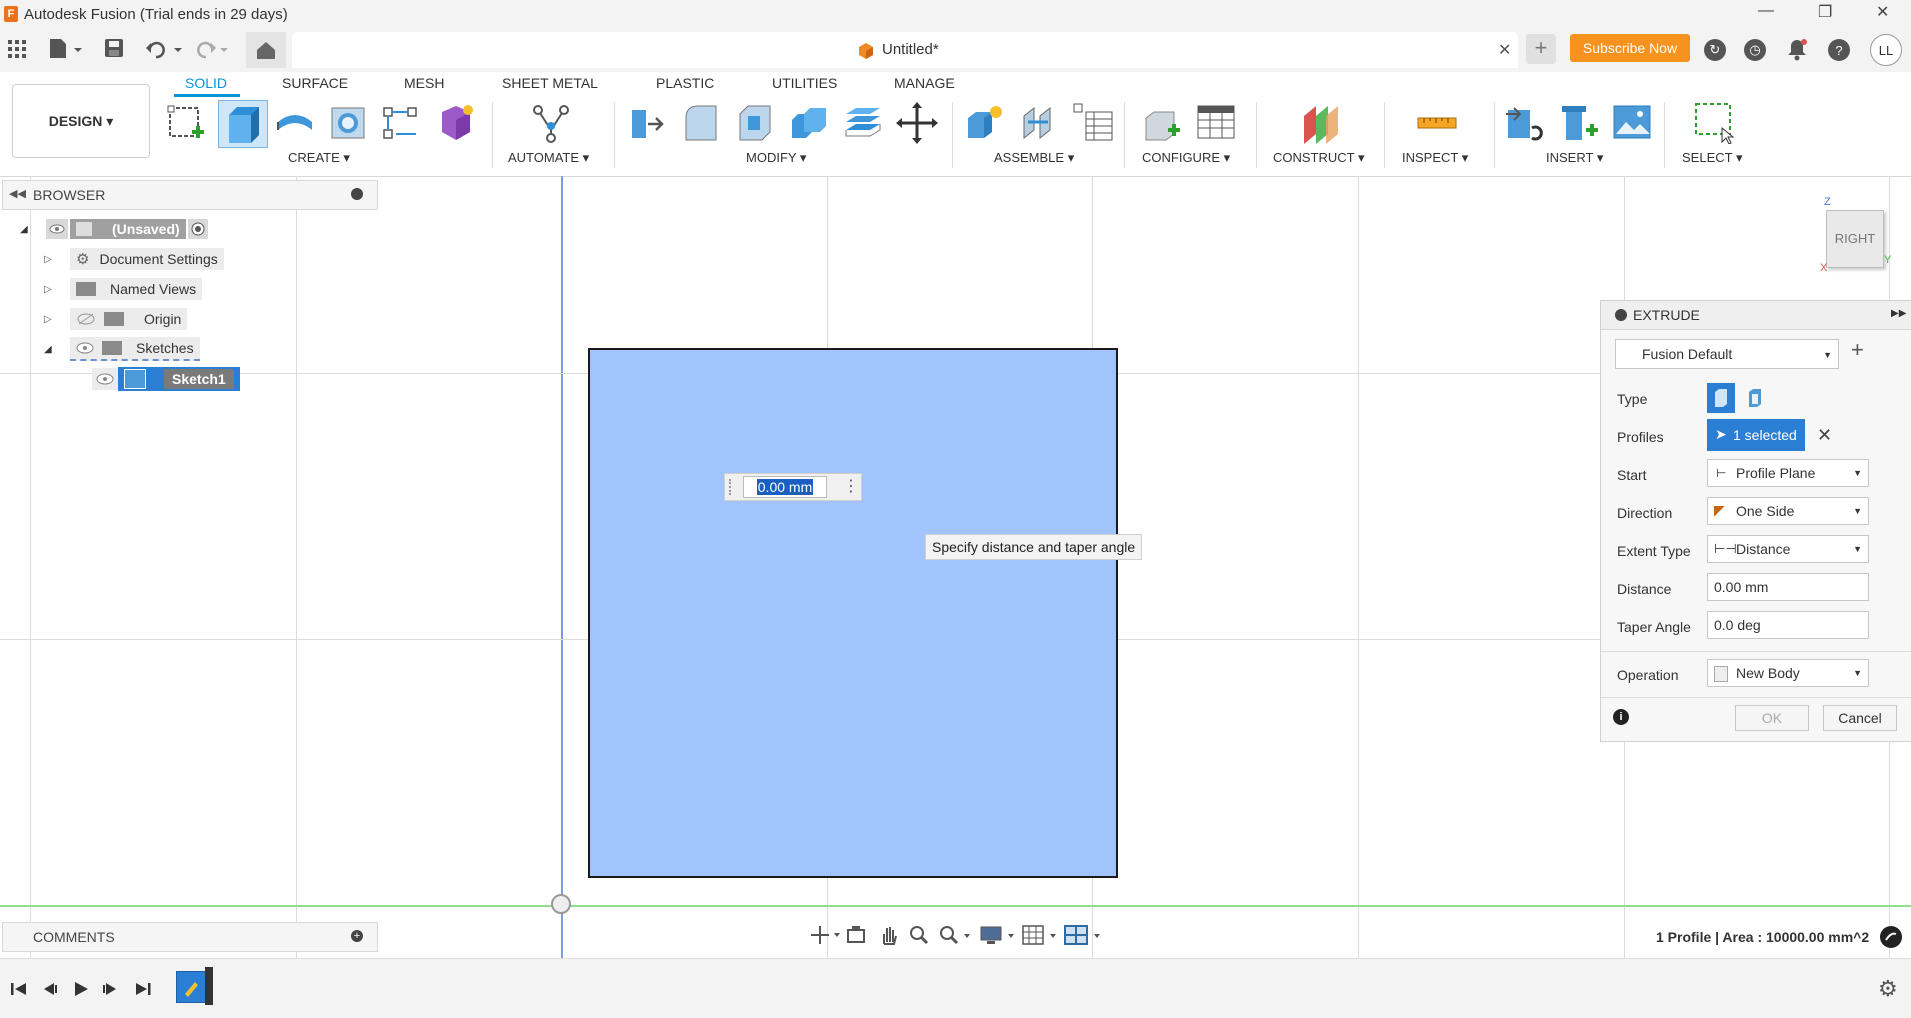 This screenshot has width=1911, height=1018. I want to click on construct-group-label: CONSTRUCT ▾, so click(1319, 158).